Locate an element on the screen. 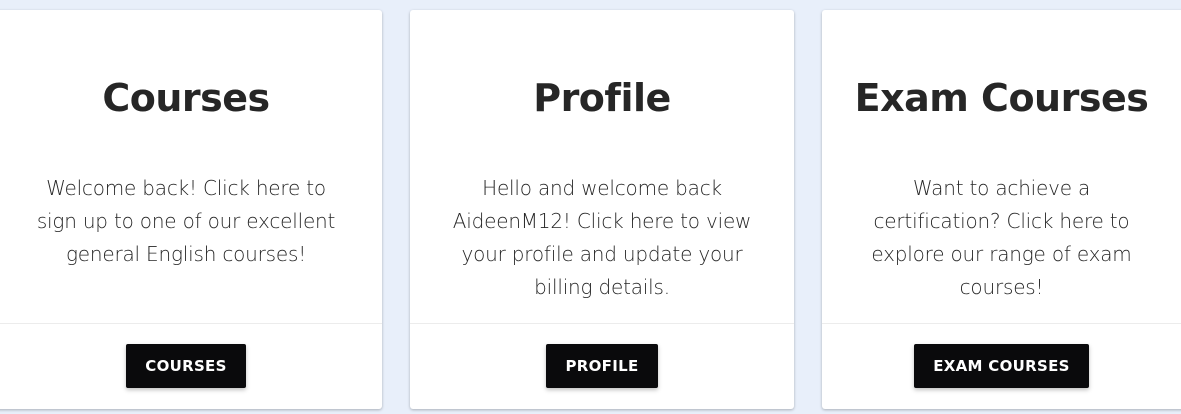 The height and width of the screenshot is (414, 1181). profile-card-title: Profile is located at coordinates (602, 98).